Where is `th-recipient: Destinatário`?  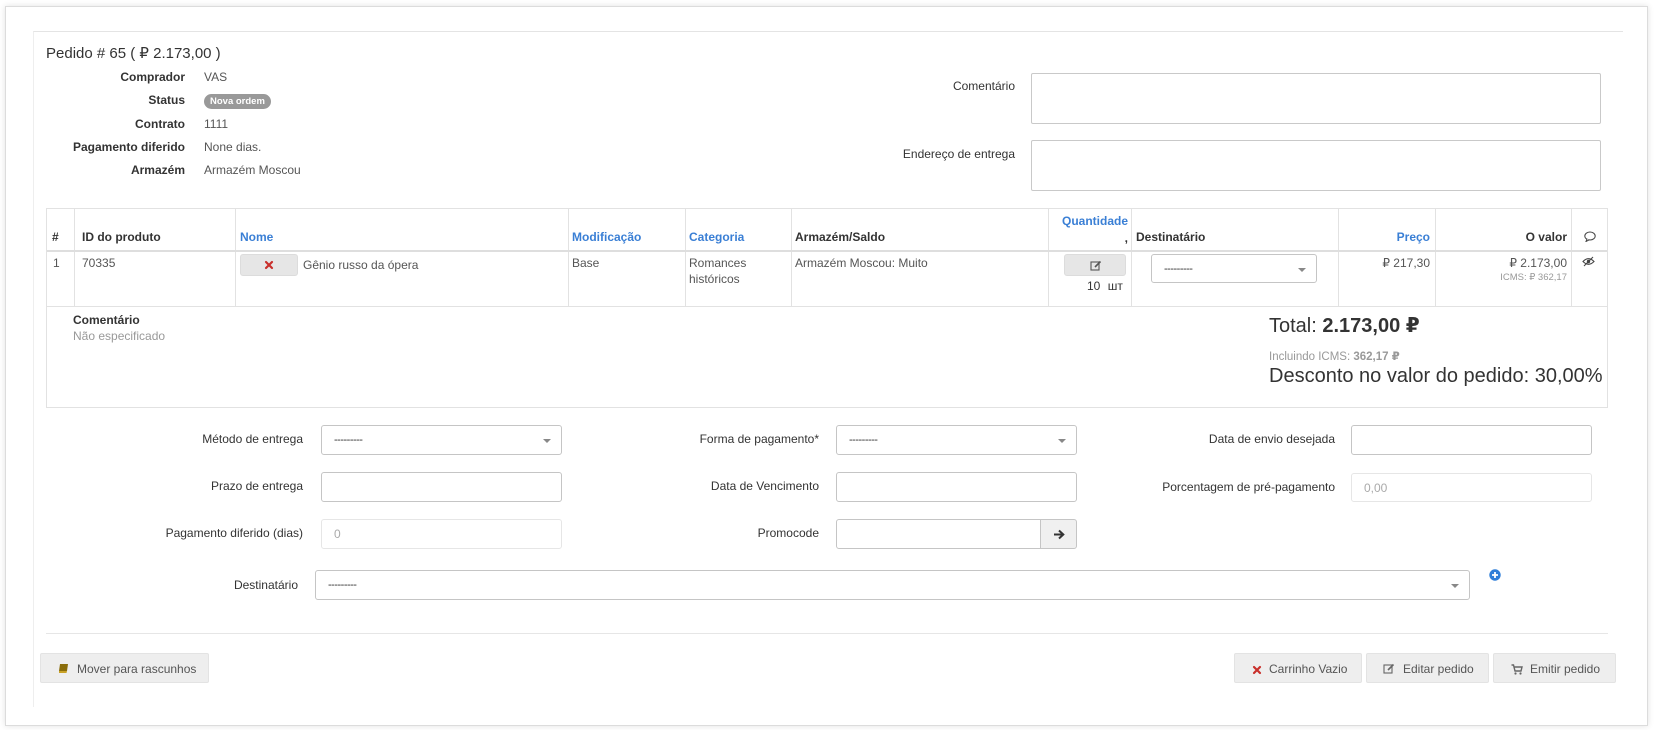
th-recipient: Destinatário is located at coordinates (1171, 237).